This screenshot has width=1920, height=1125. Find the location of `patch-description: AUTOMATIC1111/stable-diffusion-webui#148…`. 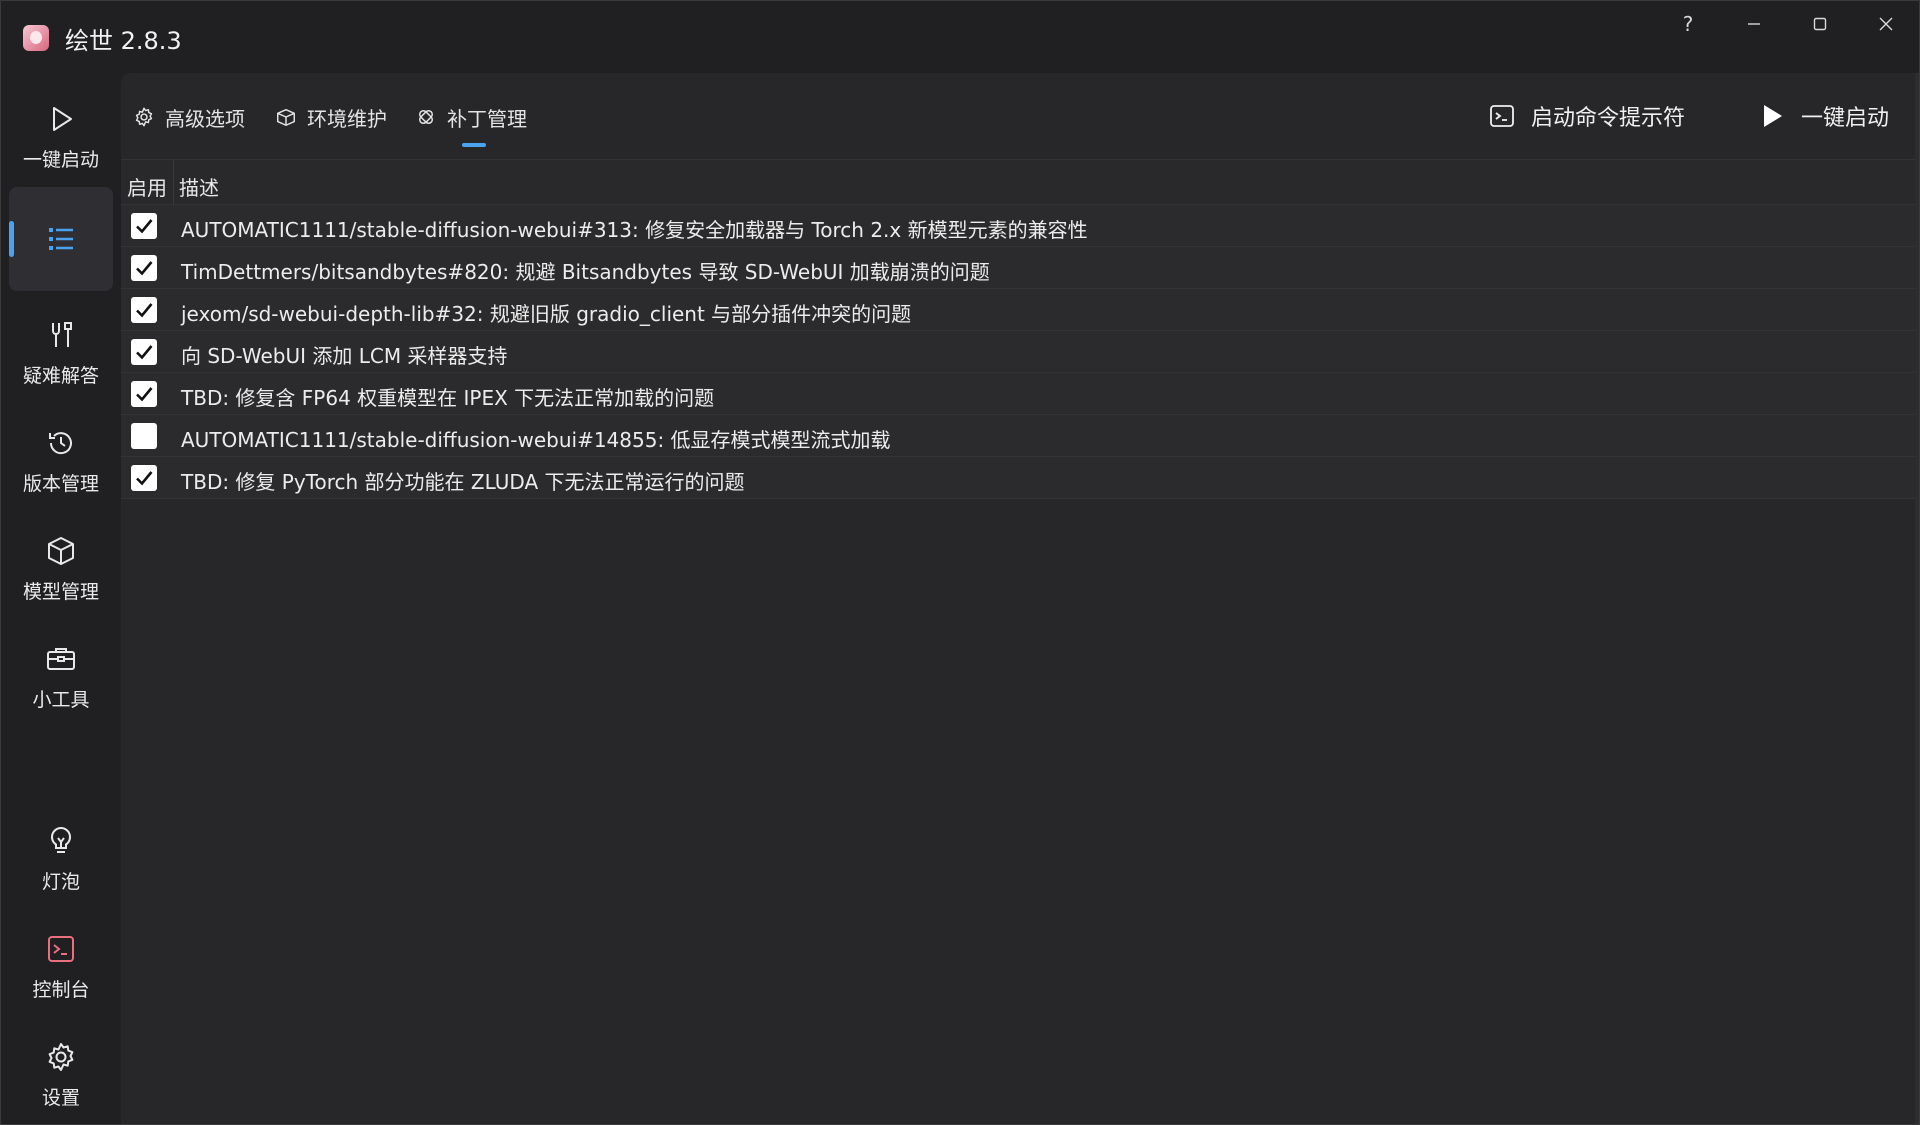

patch-description: AUTOMATIC1111/stable-diffusion-webui#148… is located at coordinates (536, 440).